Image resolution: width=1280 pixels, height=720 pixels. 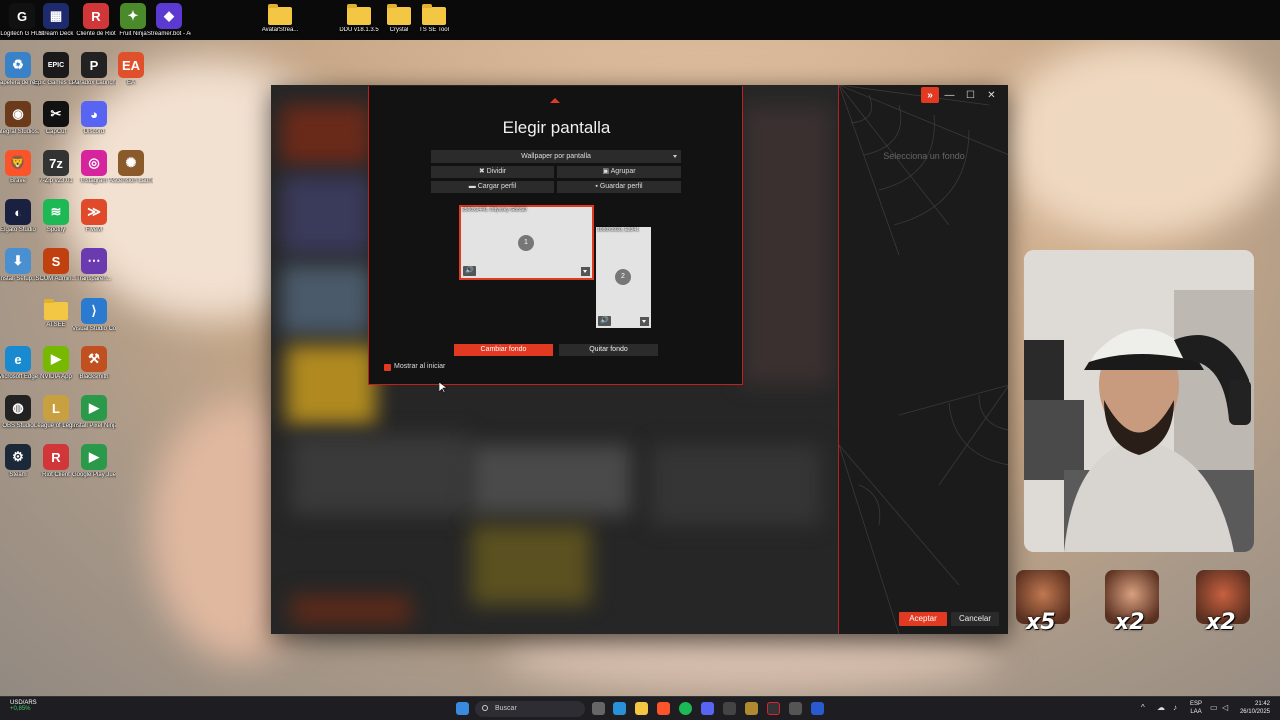 I want to click on desktop-icon: ⚒ Blacksmith, so click(x=94, y=363).